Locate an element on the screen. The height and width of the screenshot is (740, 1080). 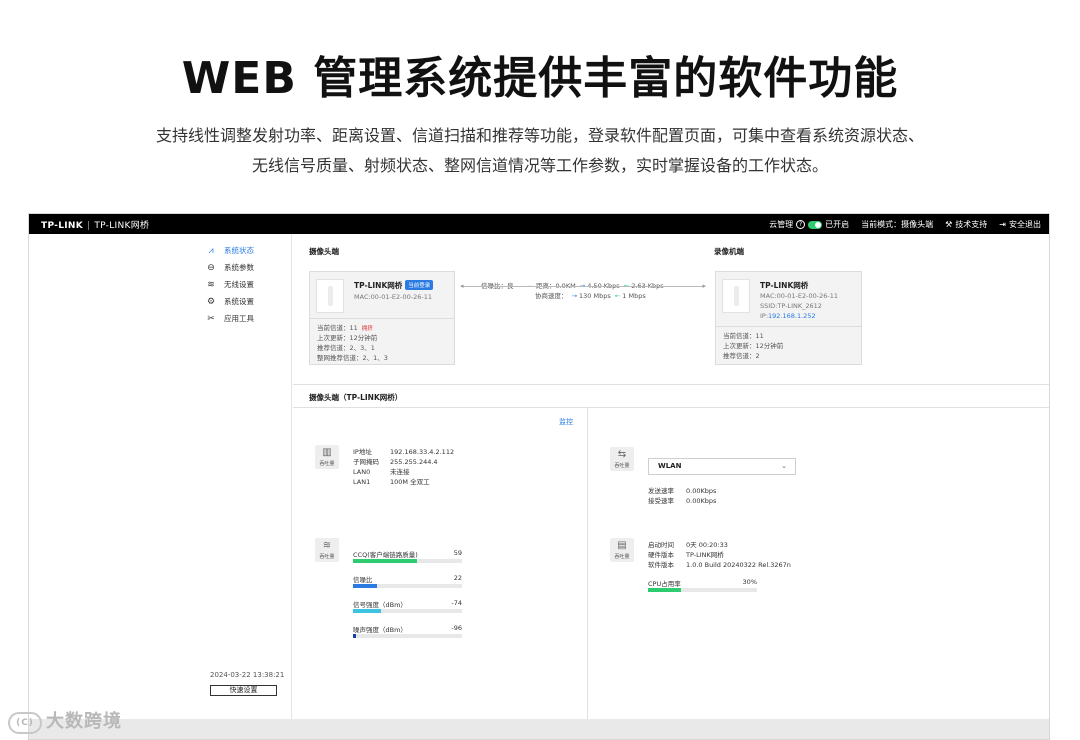
metric-value: 59 is located at coordinates (457, 553).